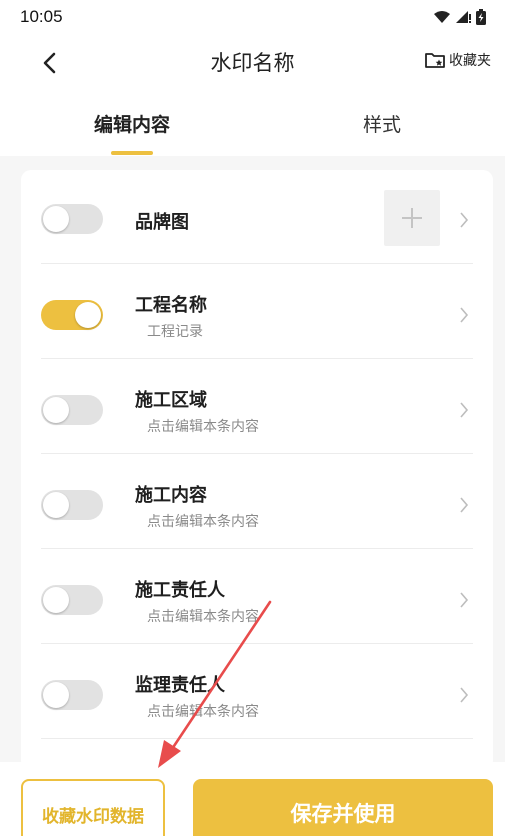  I want to click on item-title: 监理责任人, so click(180, 685).